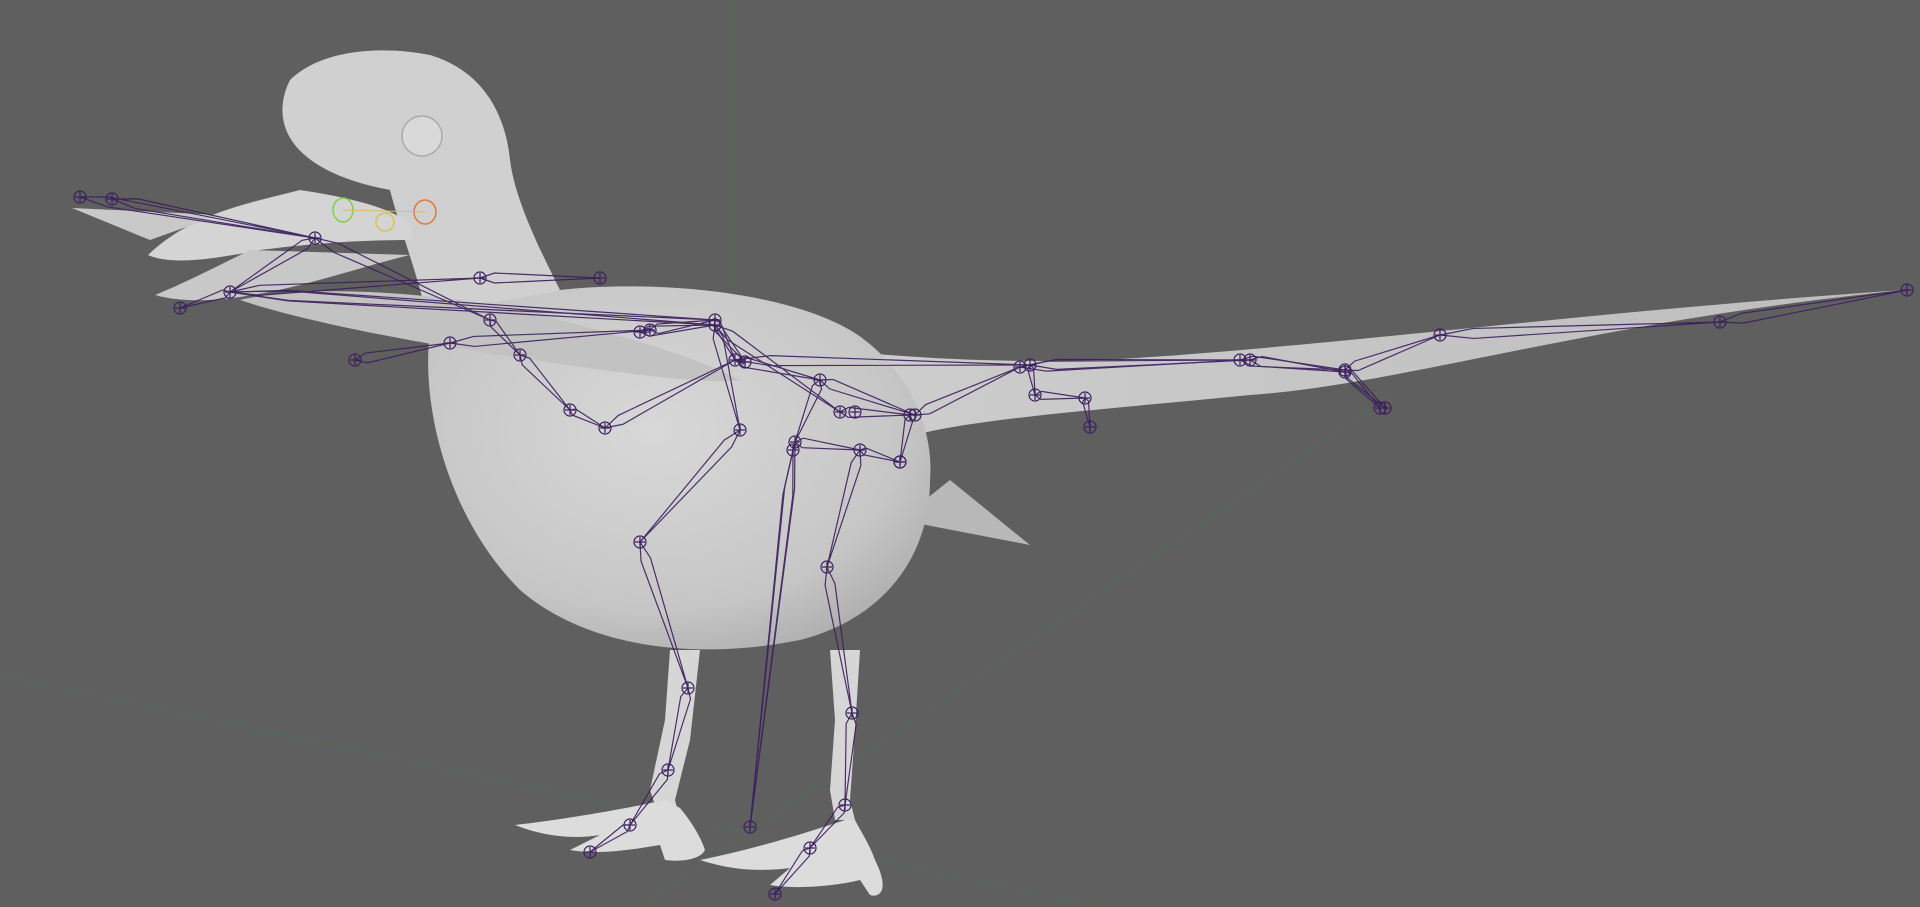 Image resolution: width=1920 pixels, height=907 pixels. What do you see at coordinates (605, 428) in the screenshot?
I see `joint-neck3` at bounding box center [605, 428].